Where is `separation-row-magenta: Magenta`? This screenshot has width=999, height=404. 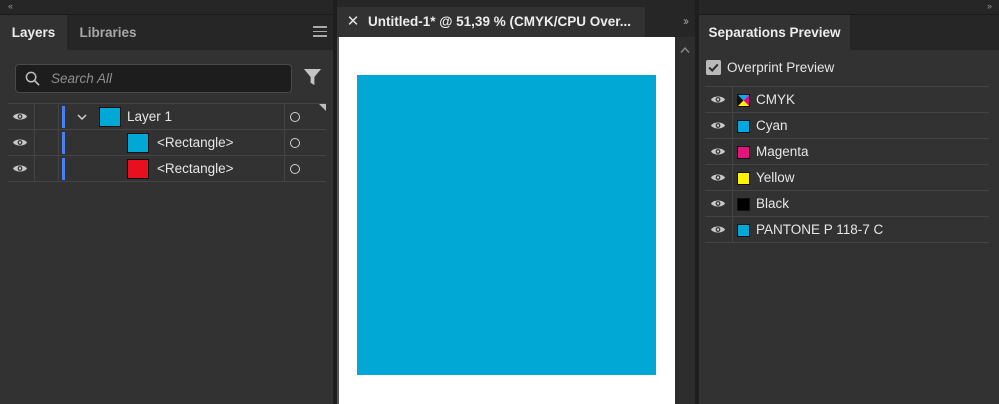 separation-row-magenta: Magenta is located at coordinates (847, 152).